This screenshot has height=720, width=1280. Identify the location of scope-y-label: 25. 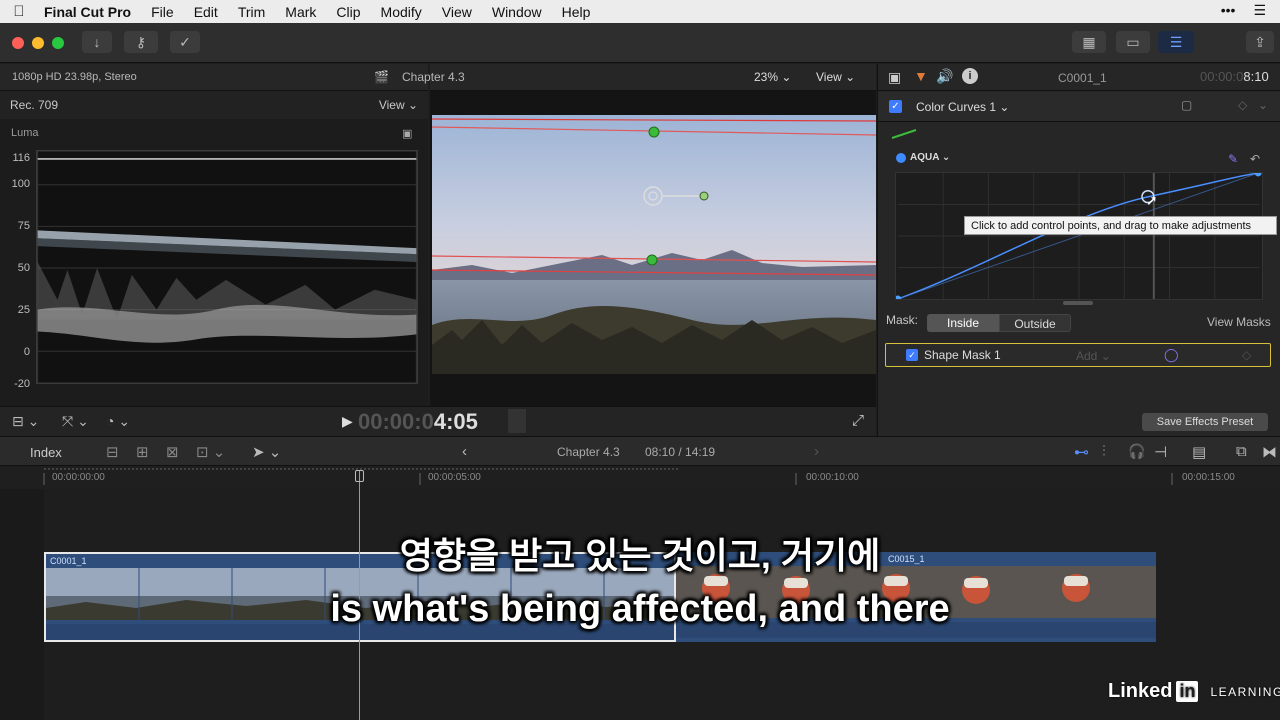
(23, 310).